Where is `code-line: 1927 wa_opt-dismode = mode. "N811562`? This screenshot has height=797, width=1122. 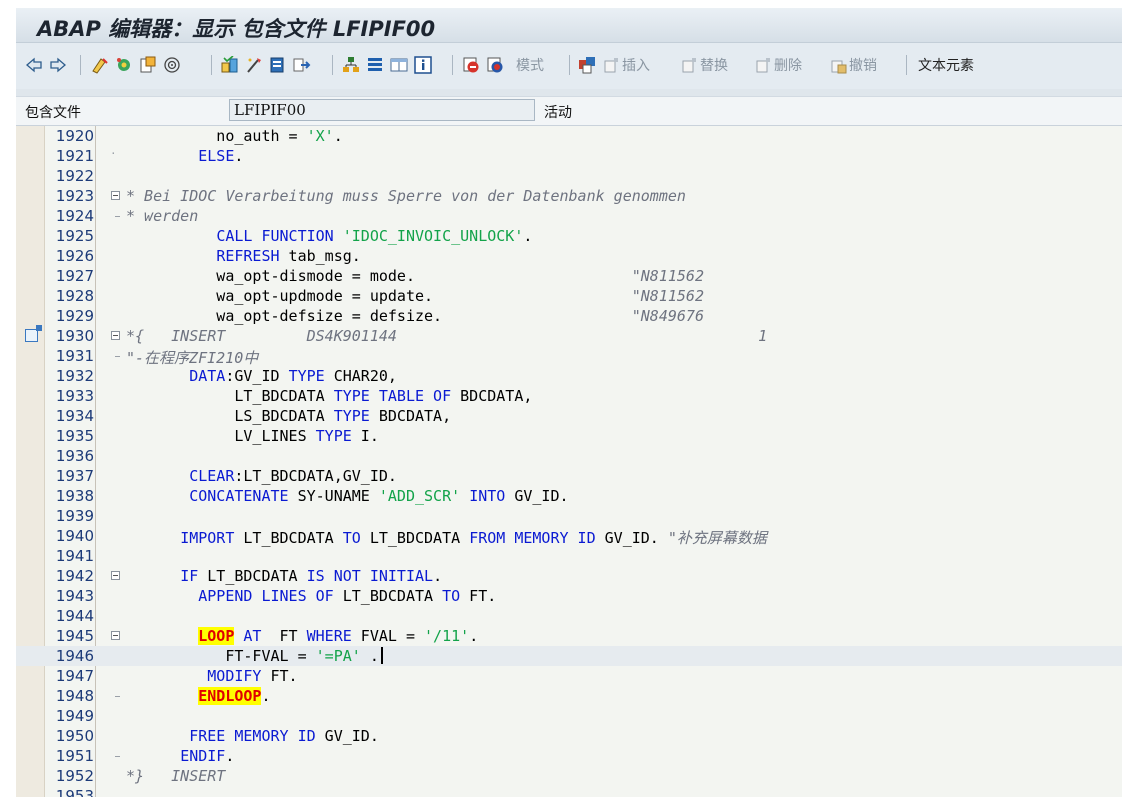 code-line: 1927 wa_opt-dismode = mode. "N811562 is located at coordinates (569, 276).